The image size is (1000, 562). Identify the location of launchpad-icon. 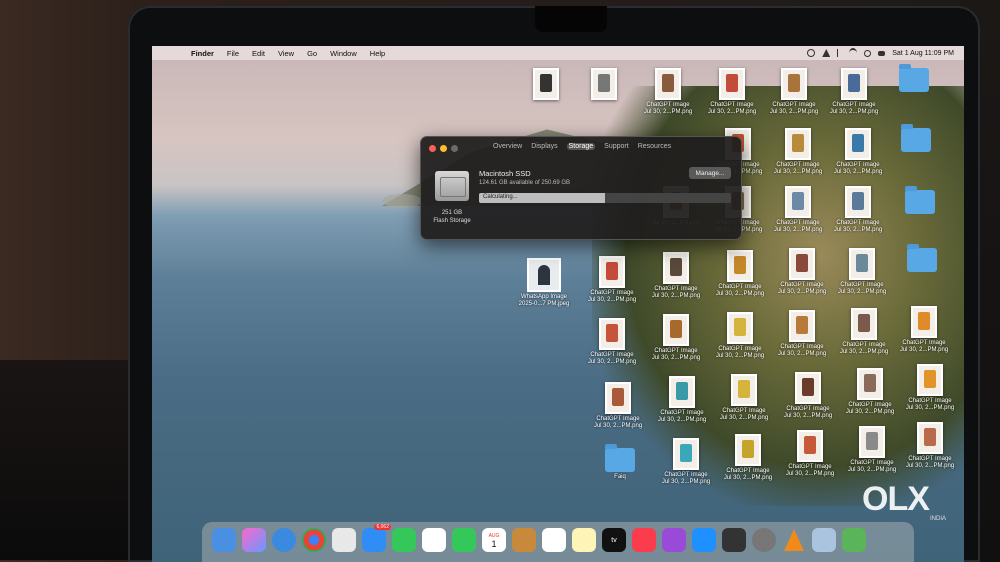
(254, 540).